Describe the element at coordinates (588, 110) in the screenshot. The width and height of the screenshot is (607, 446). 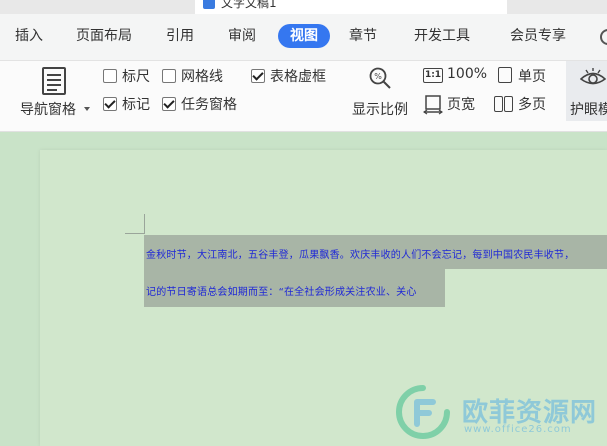
I see `eye-care-label: 护眼模式` at that location.